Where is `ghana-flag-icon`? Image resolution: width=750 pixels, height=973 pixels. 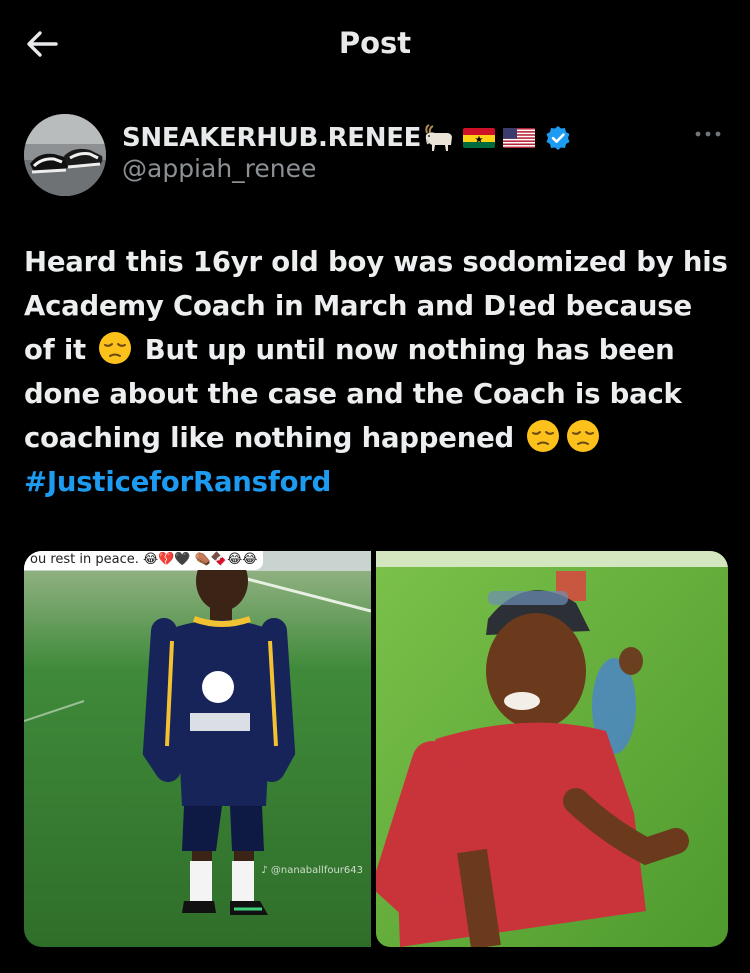
ghana-flag-icon is located at coordinates (479, 138).